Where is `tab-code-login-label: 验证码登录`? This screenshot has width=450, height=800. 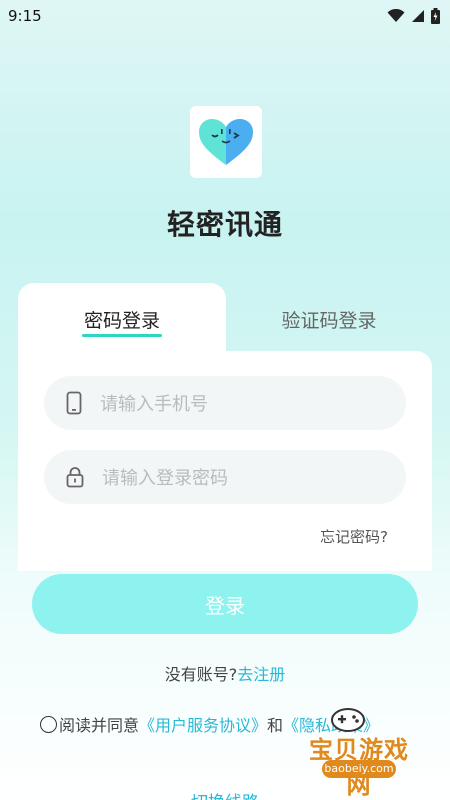
tab-code-login-label: 验证码登录 is located at coordinates (329, 321).